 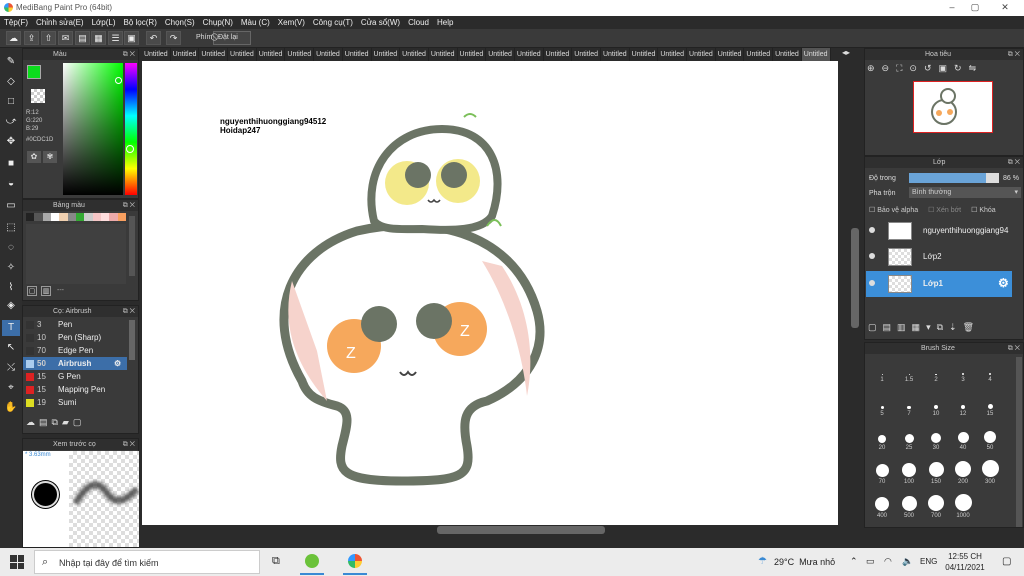 I want to click on brush-size-option: 400, so click(x=882, y=509).